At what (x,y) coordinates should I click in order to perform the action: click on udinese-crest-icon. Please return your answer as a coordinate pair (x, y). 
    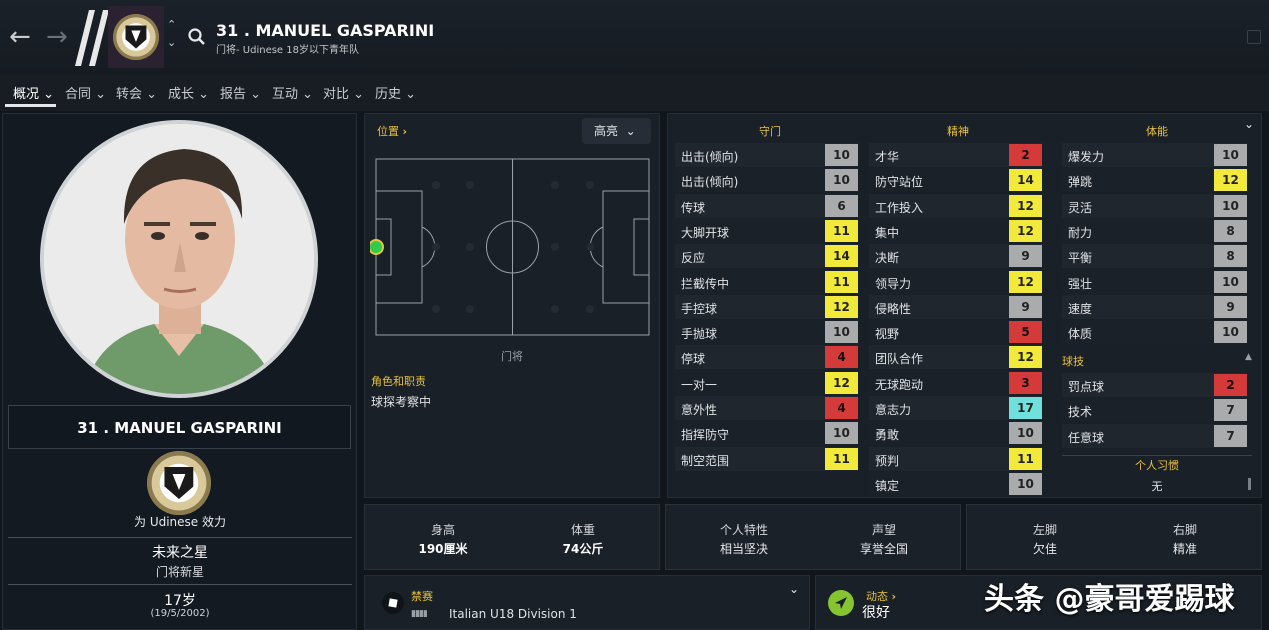
    Looking at the image, I should click on (179, 483).